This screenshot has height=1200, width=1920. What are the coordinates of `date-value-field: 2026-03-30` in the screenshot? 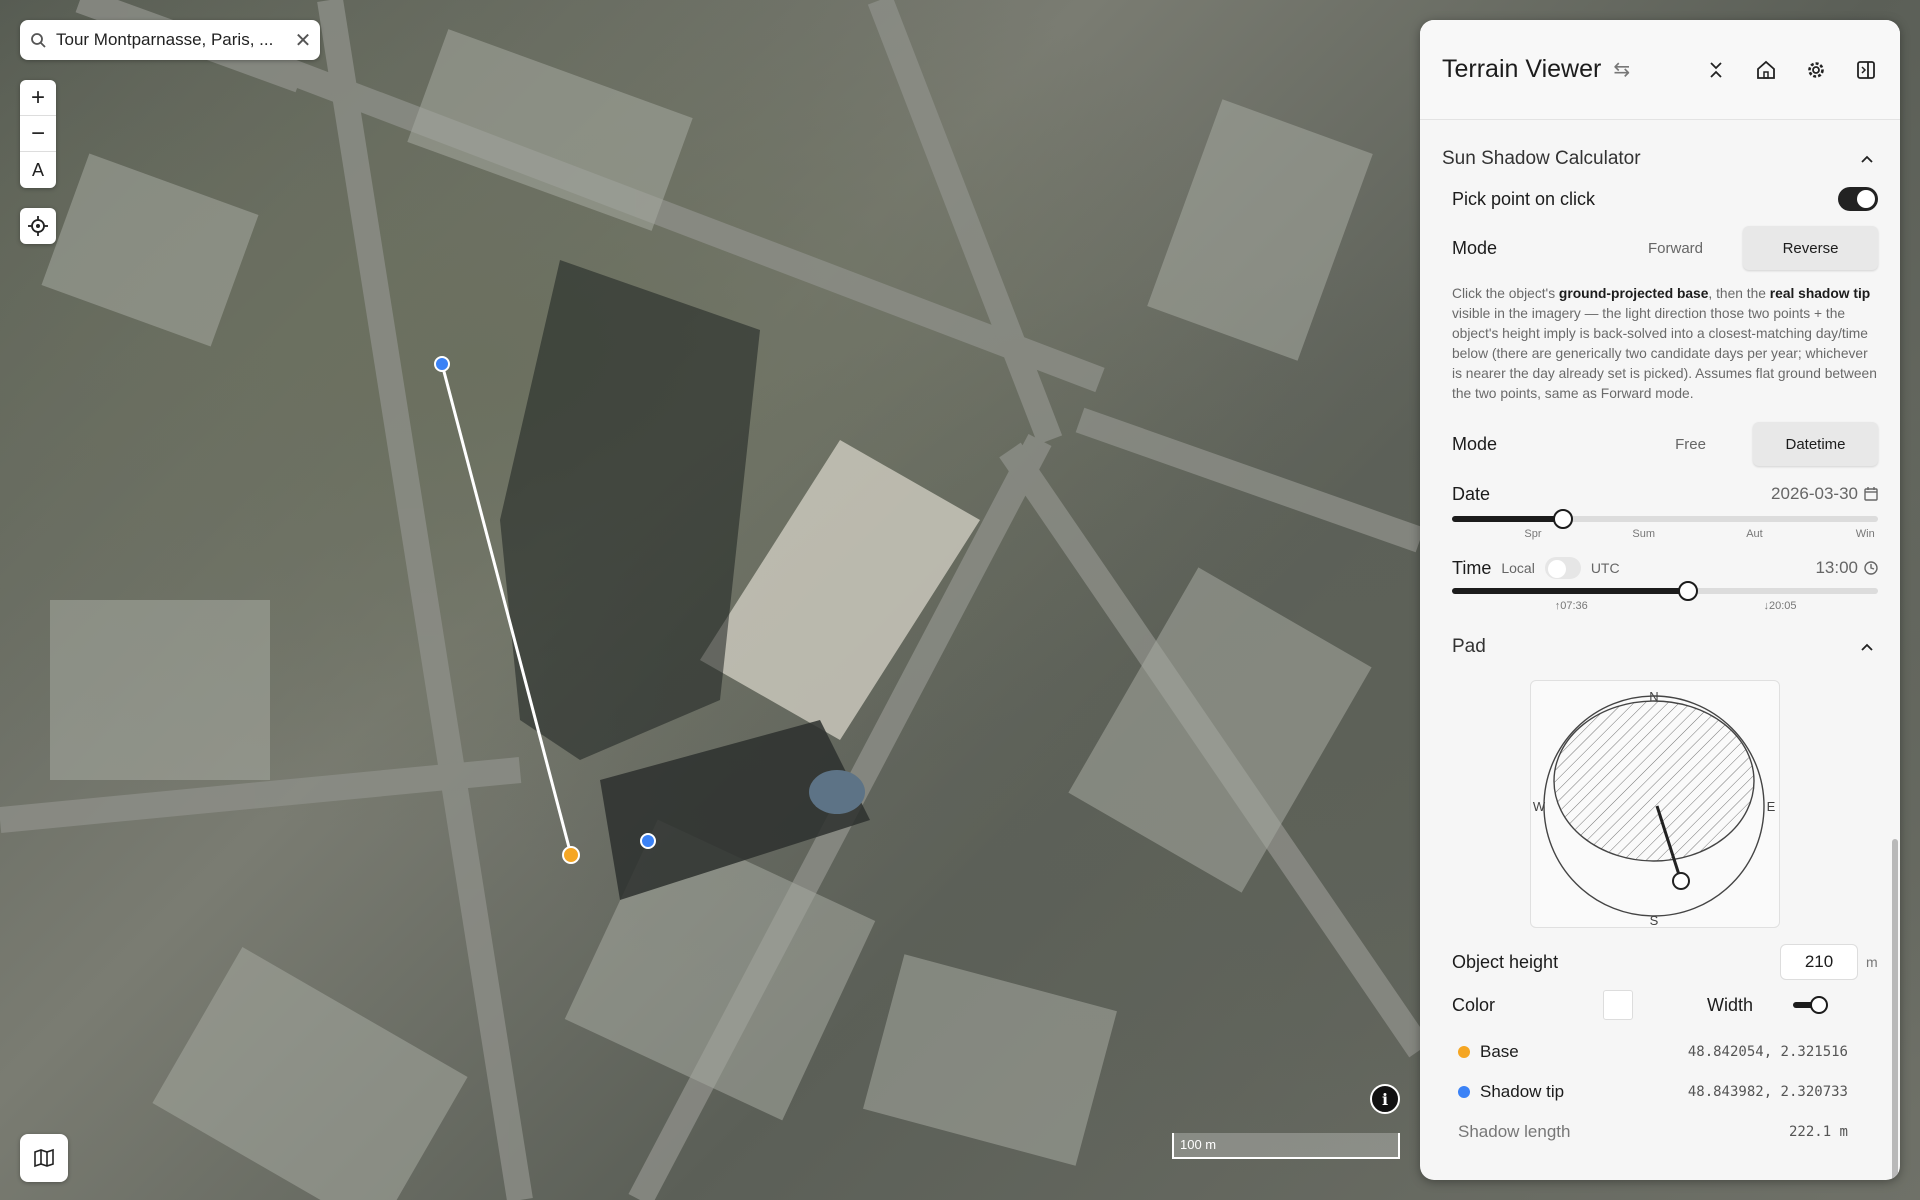 It's located at (1824, 494).